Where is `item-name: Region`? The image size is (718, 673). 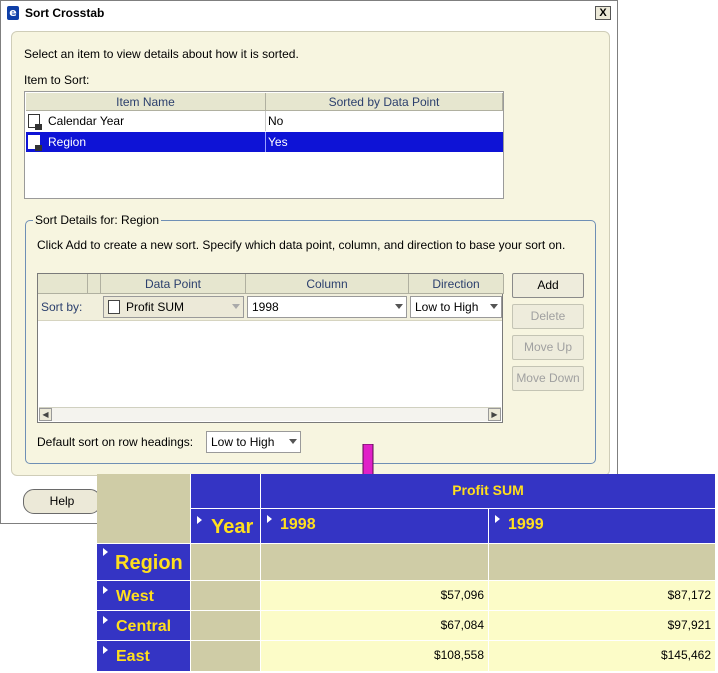
item-name: Region is located at coordinates (67, 142).